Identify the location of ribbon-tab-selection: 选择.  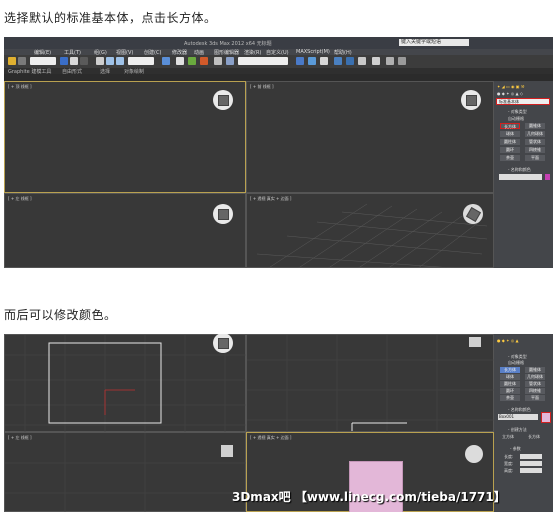
(105, 71).